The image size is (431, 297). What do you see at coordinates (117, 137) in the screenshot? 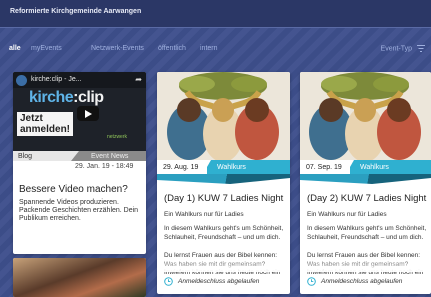
I see `network-label: netzwerk` at bounding box center [117, 137].